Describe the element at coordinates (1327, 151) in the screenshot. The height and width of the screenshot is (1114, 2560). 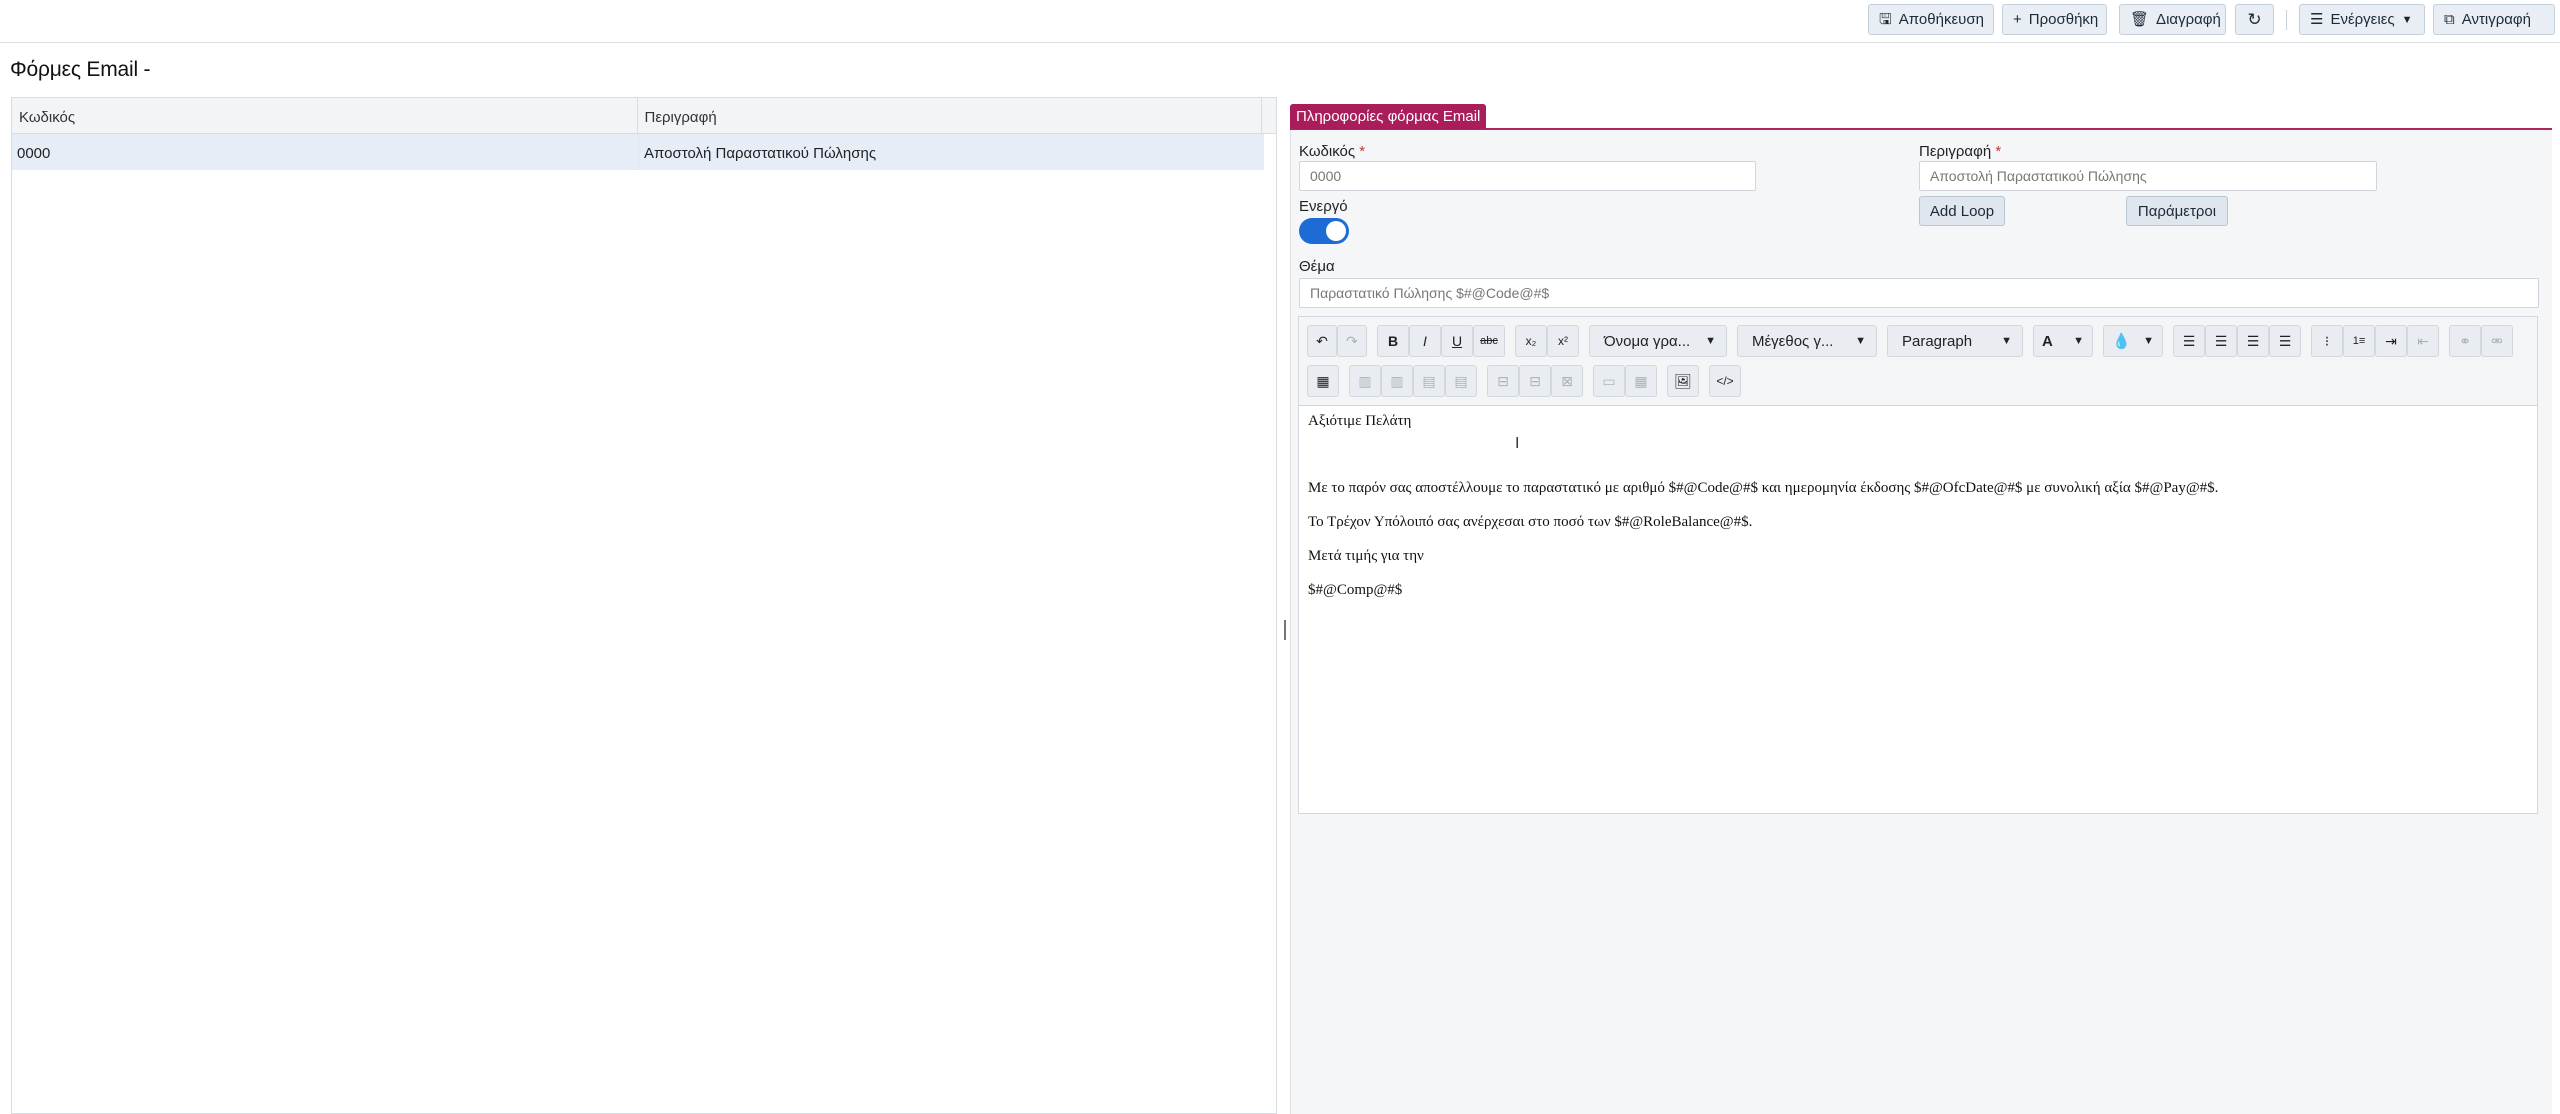
I see `code-label-text: Κωδικός` at that location.